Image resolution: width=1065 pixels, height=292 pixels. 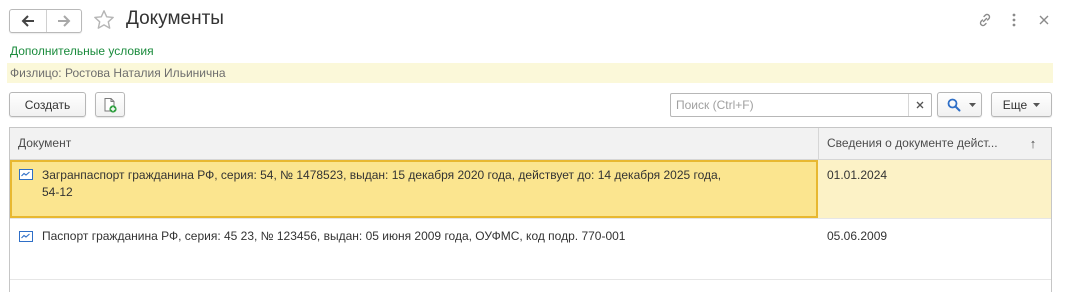 I want to click on forward-arrow-icon, so click(x=64, y=21).